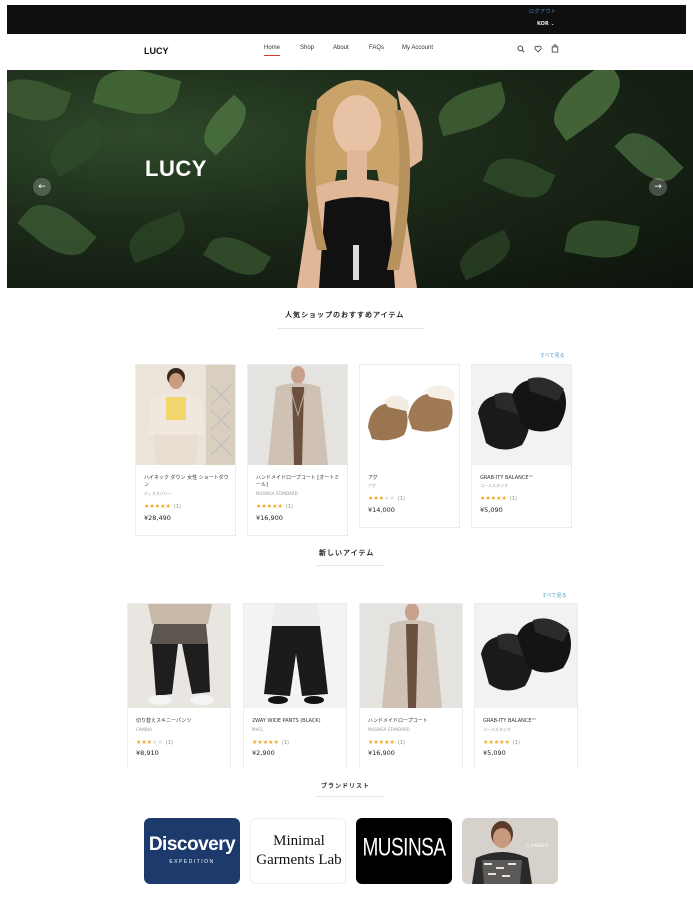 The width and height of the screenshot is (693, 899). What do you see at coordinates (299, 860) in the screenshot?
I see `brand-sub: Garments Lab` at bounding box center [299, 860].